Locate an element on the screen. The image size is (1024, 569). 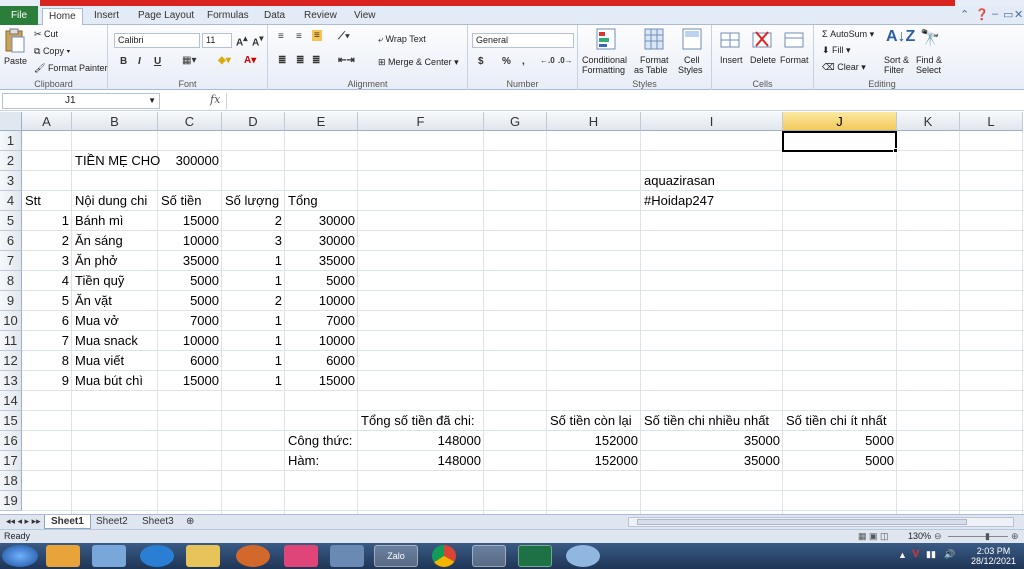
zoom-slider is located at coordinates (978, 536).